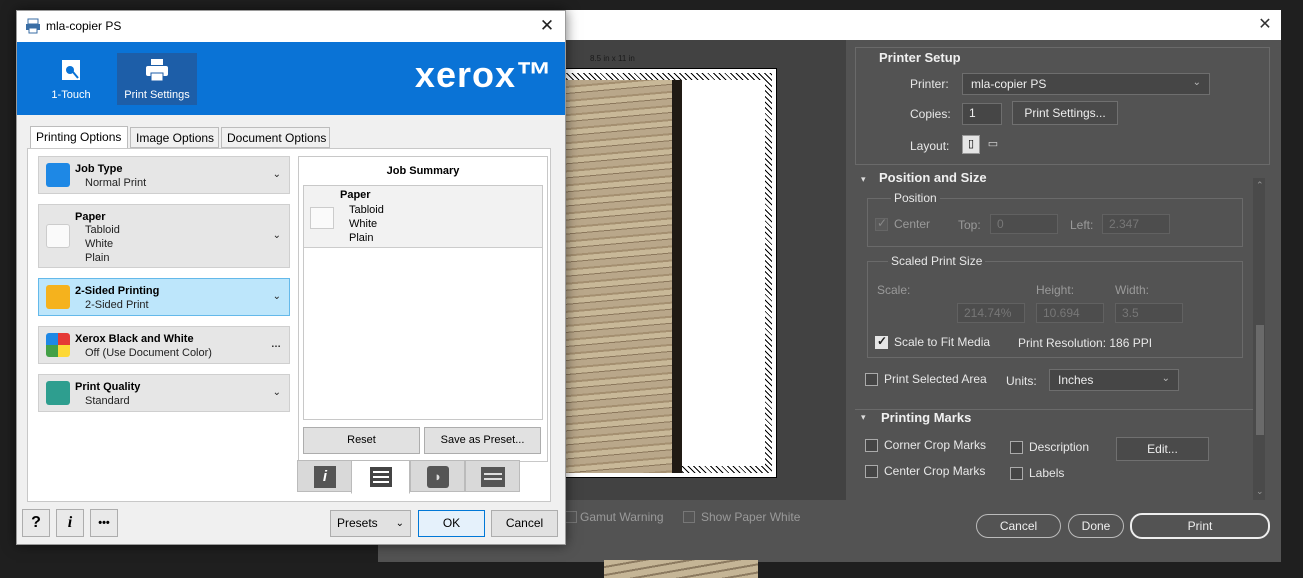 This screenshot has height=578, width=1303. Describe the element at coordinates (423, 171) in the screenshot. I see `job-summary-title: Job Summary` at that location.